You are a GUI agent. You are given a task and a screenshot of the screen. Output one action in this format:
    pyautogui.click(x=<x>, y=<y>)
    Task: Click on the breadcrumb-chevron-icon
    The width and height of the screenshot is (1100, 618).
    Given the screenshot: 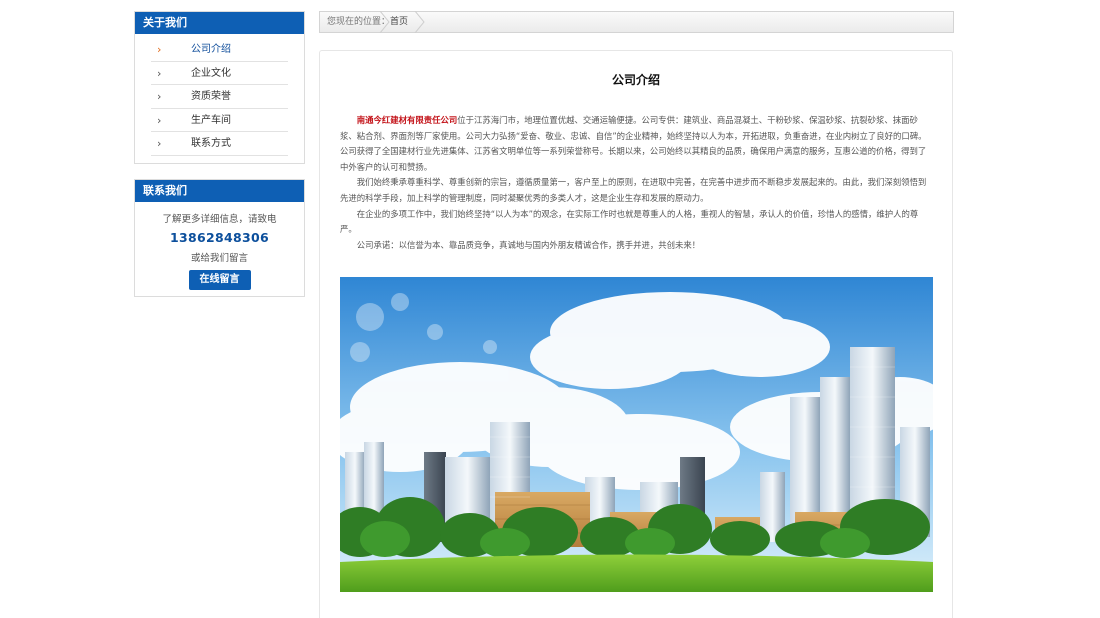 What is the action you would take?
    pyautogui.click(x=419, y=22)
    